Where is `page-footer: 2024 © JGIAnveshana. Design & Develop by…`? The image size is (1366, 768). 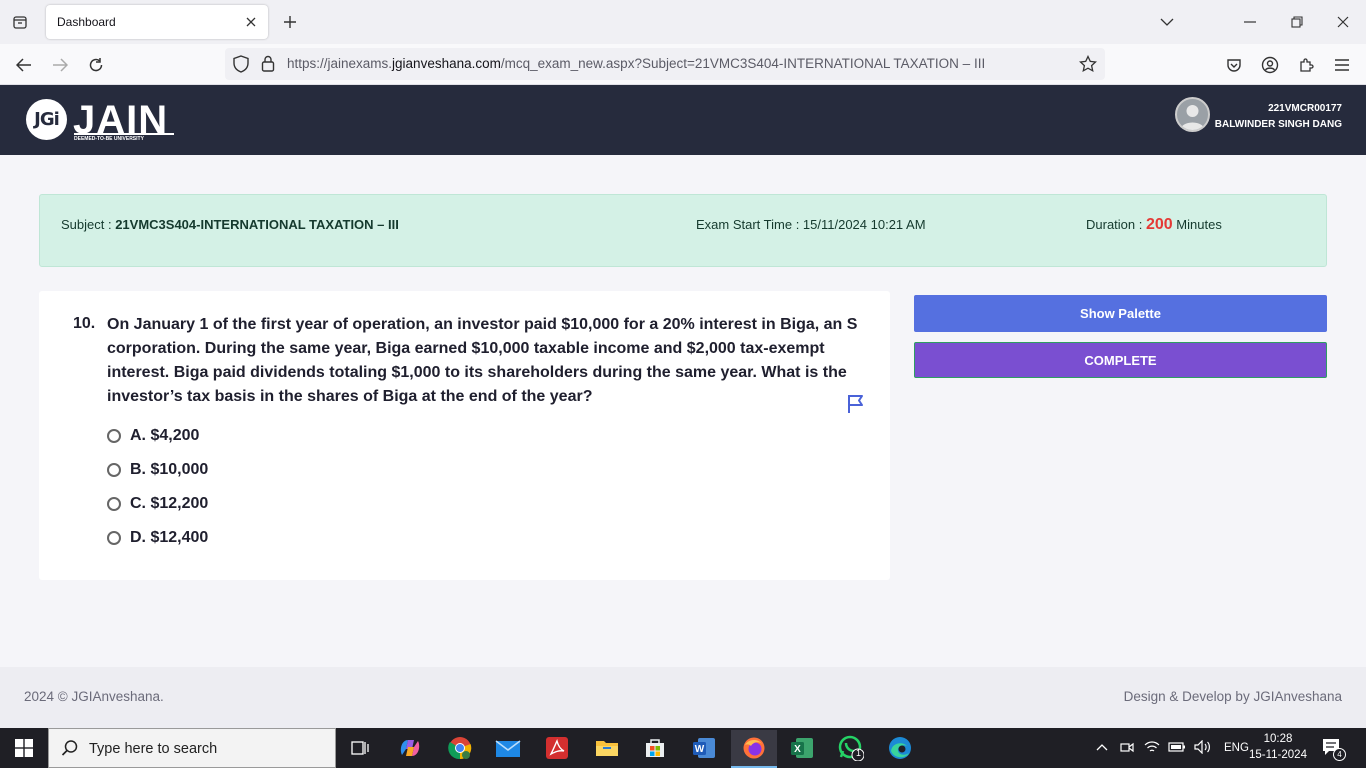 page-footer: 2024 © JGIAnveshana. Design & Develop by… is located at coordinates (683, 697).